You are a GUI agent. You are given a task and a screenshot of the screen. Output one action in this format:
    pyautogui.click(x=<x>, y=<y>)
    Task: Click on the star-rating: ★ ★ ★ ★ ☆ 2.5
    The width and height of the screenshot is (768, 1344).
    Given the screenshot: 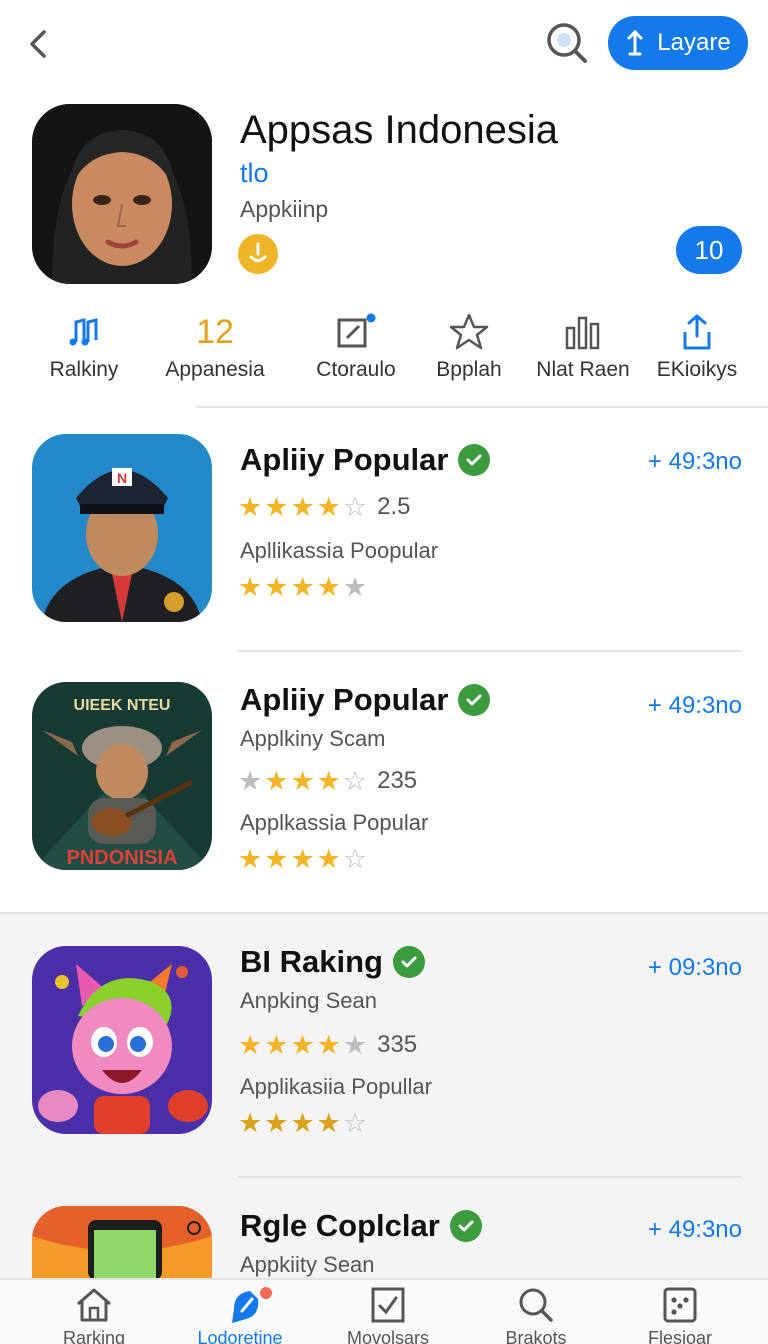 What is the action you would take?
    pyautogui.click(x=324, y=507)
    